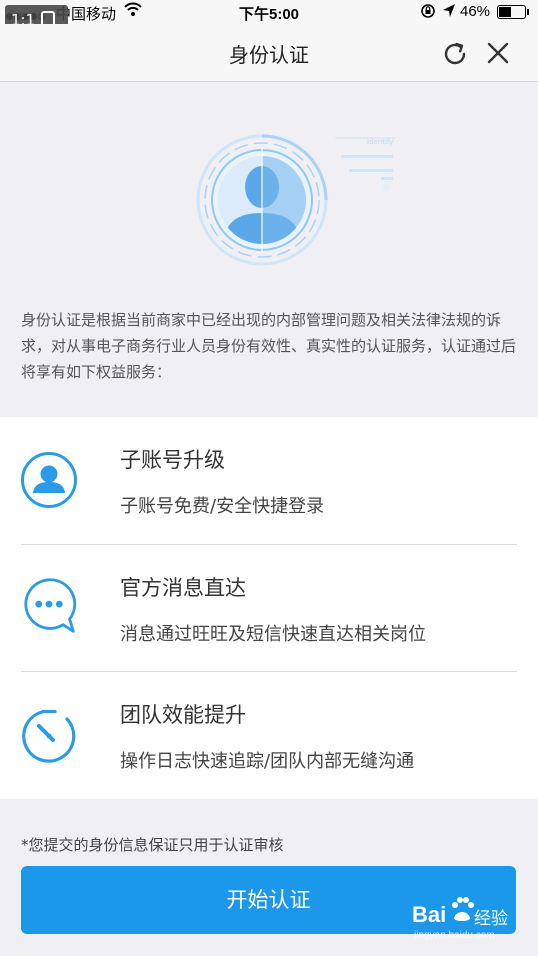  I want to click on baidu-jingyan-watermark: Bai 经验 jingyan.baidu.com, so click(473, 922).